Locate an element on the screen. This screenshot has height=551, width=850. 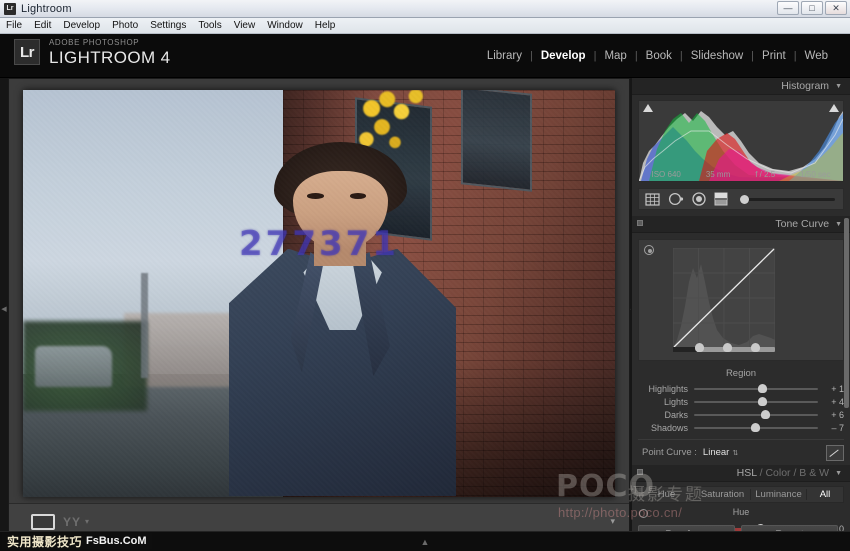
slider-darks: Darks + 6 is located at coordinates (741, 414).